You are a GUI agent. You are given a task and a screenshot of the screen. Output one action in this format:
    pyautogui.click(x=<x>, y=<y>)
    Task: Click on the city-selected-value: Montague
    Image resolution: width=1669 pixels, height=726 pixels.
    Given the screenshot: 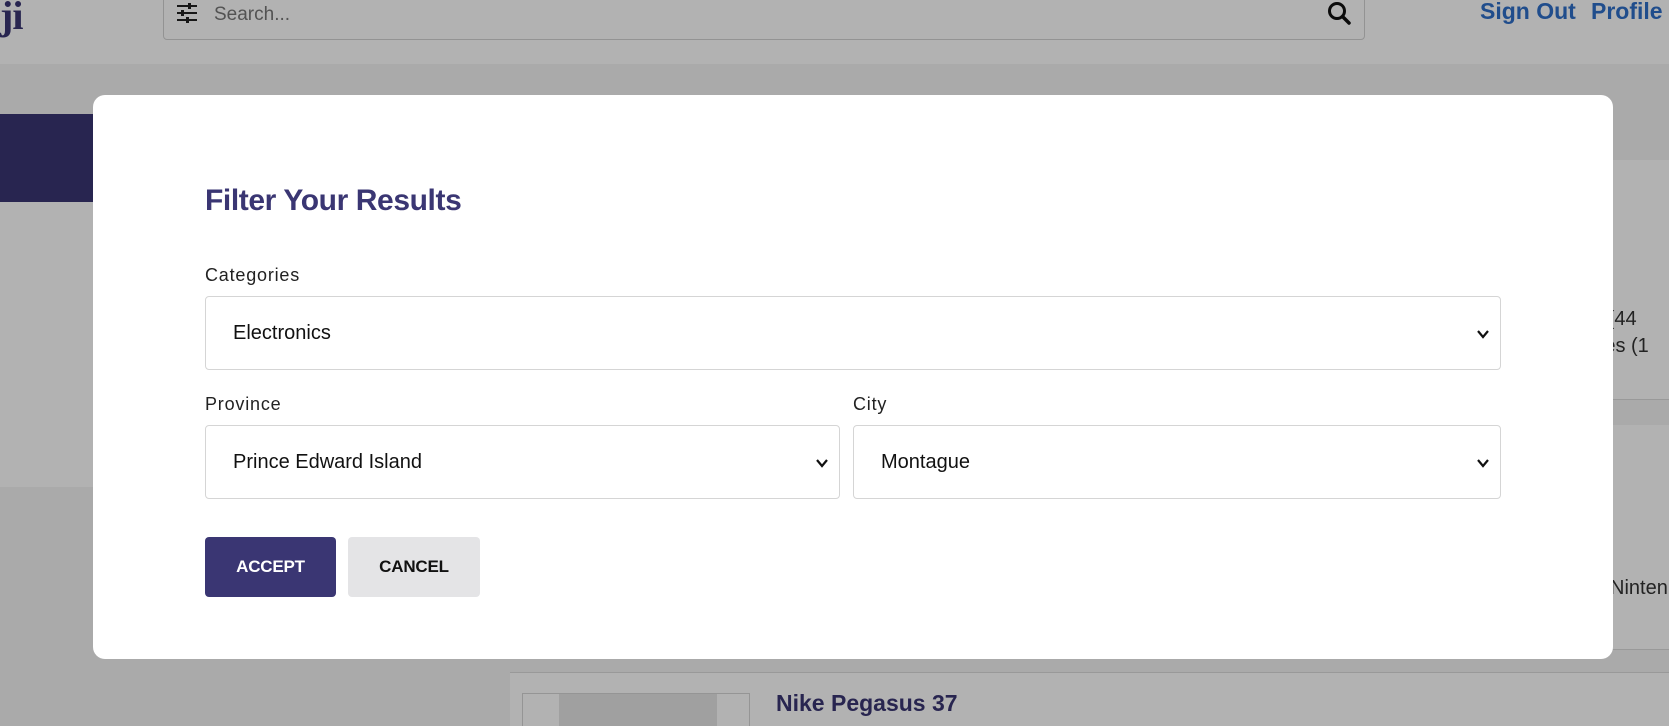 What is the action you would take?
    pyautogui.click(x=925, y=462)
    